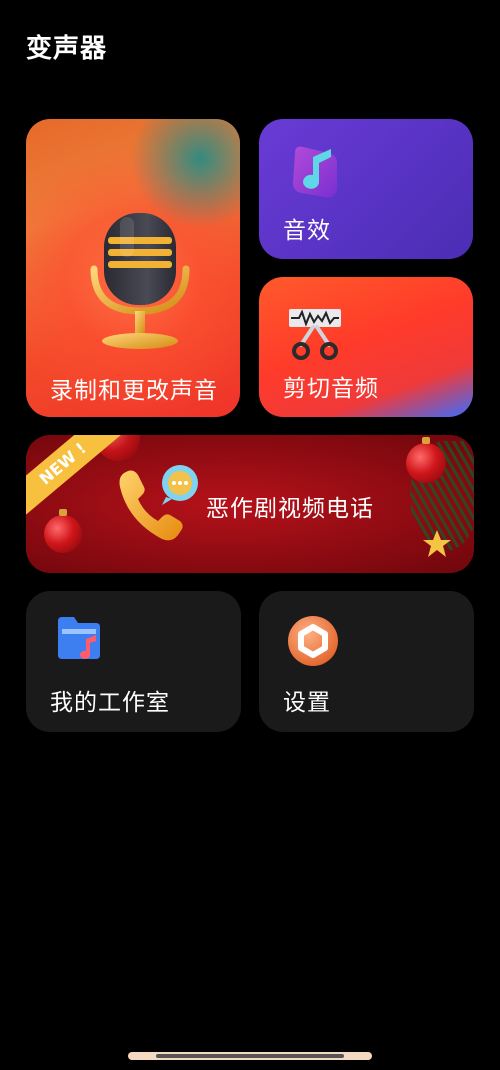 The height and width of the screenshot is (1070, 500). I want to click on my-studio-card: 我的工作室, so click(133, 661).